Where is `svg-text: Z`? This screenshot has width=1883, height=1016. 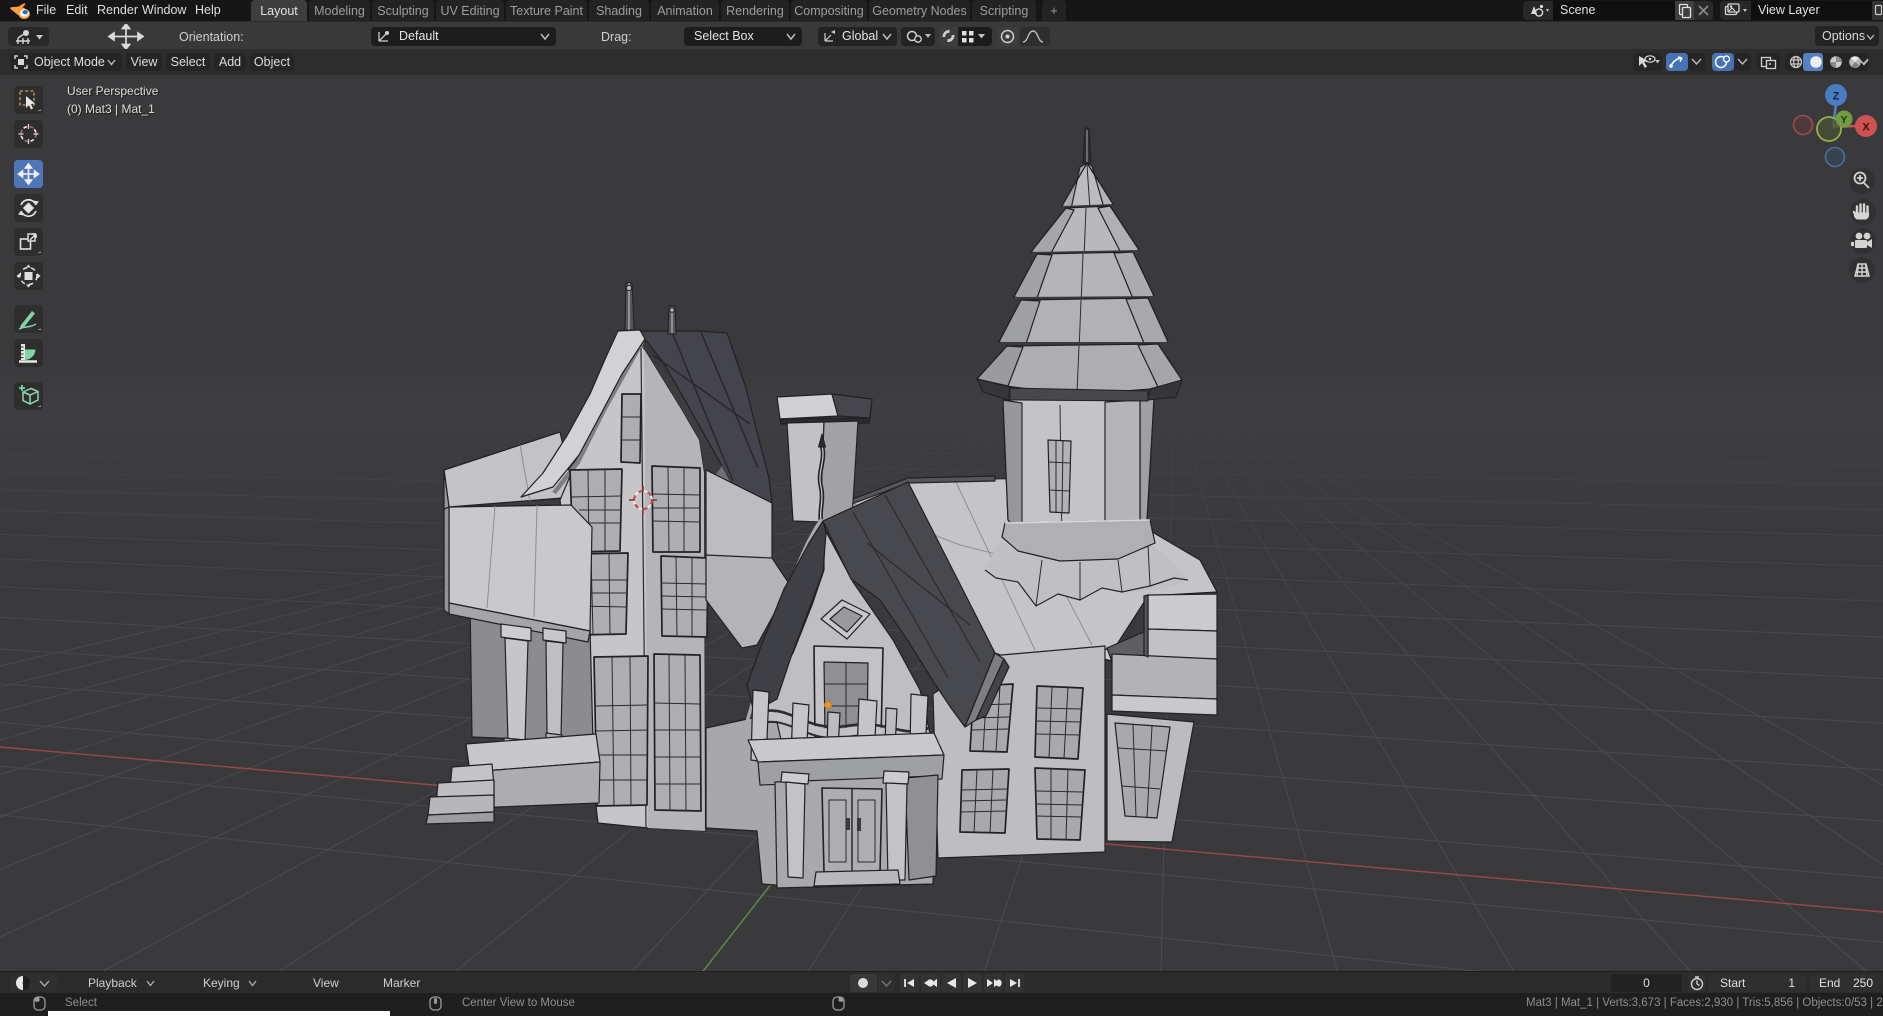
svg-text: Z is located at coordinates (1836, 97).